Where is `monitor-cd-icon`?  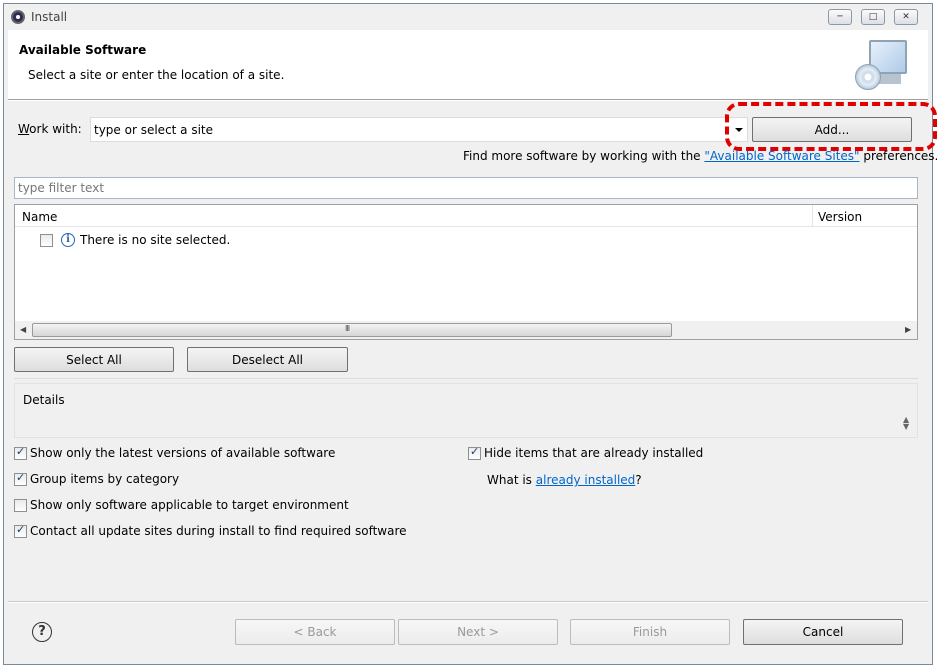
monitor-cd-icon is located at coordinates (881, 65).